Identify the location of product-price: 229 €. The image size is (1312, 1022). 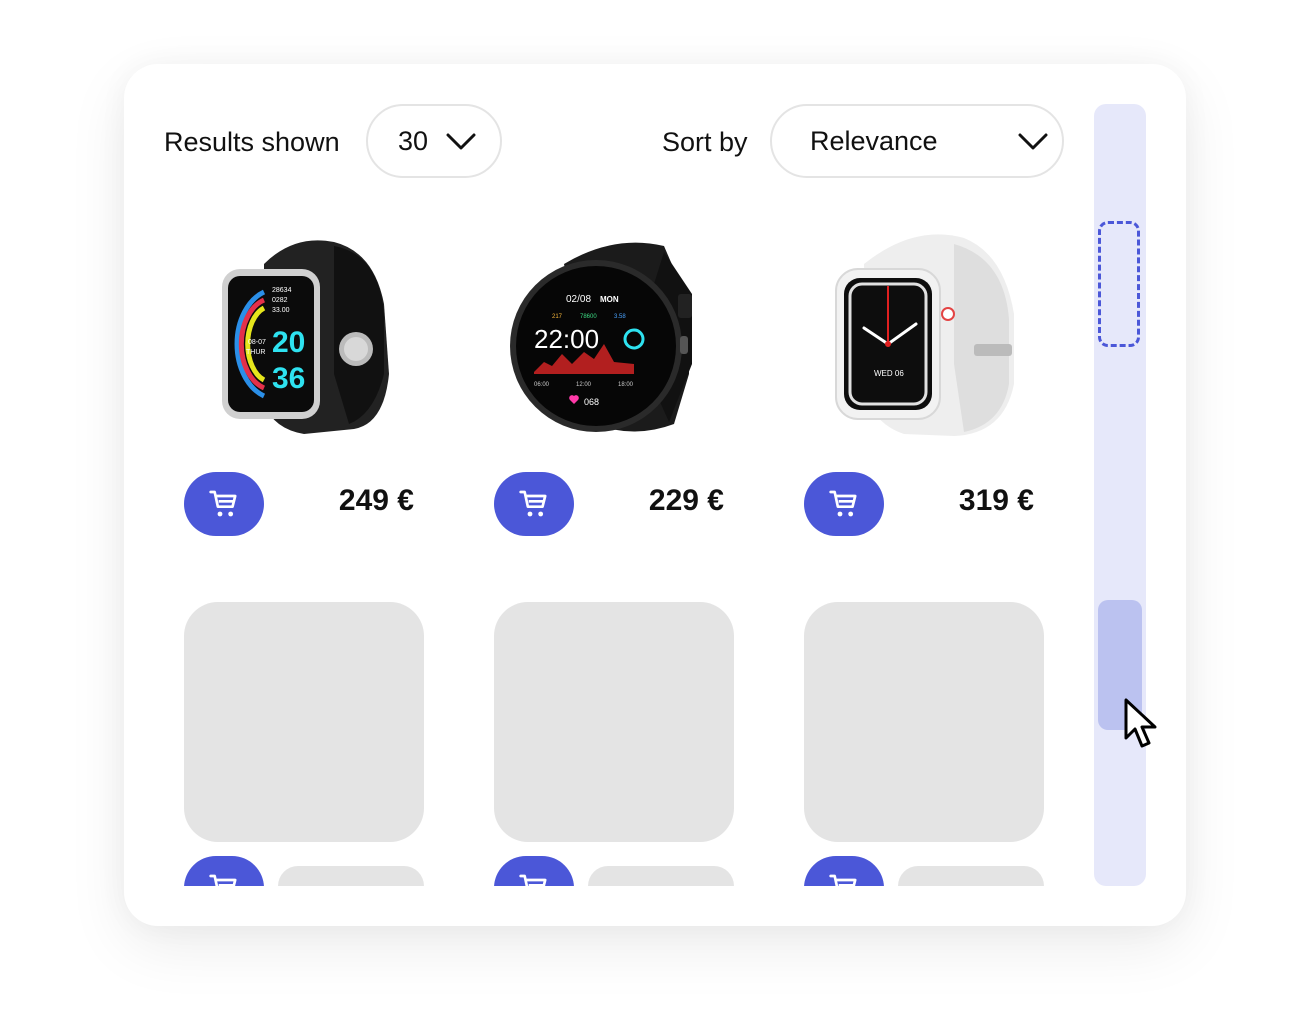
(686, 500).